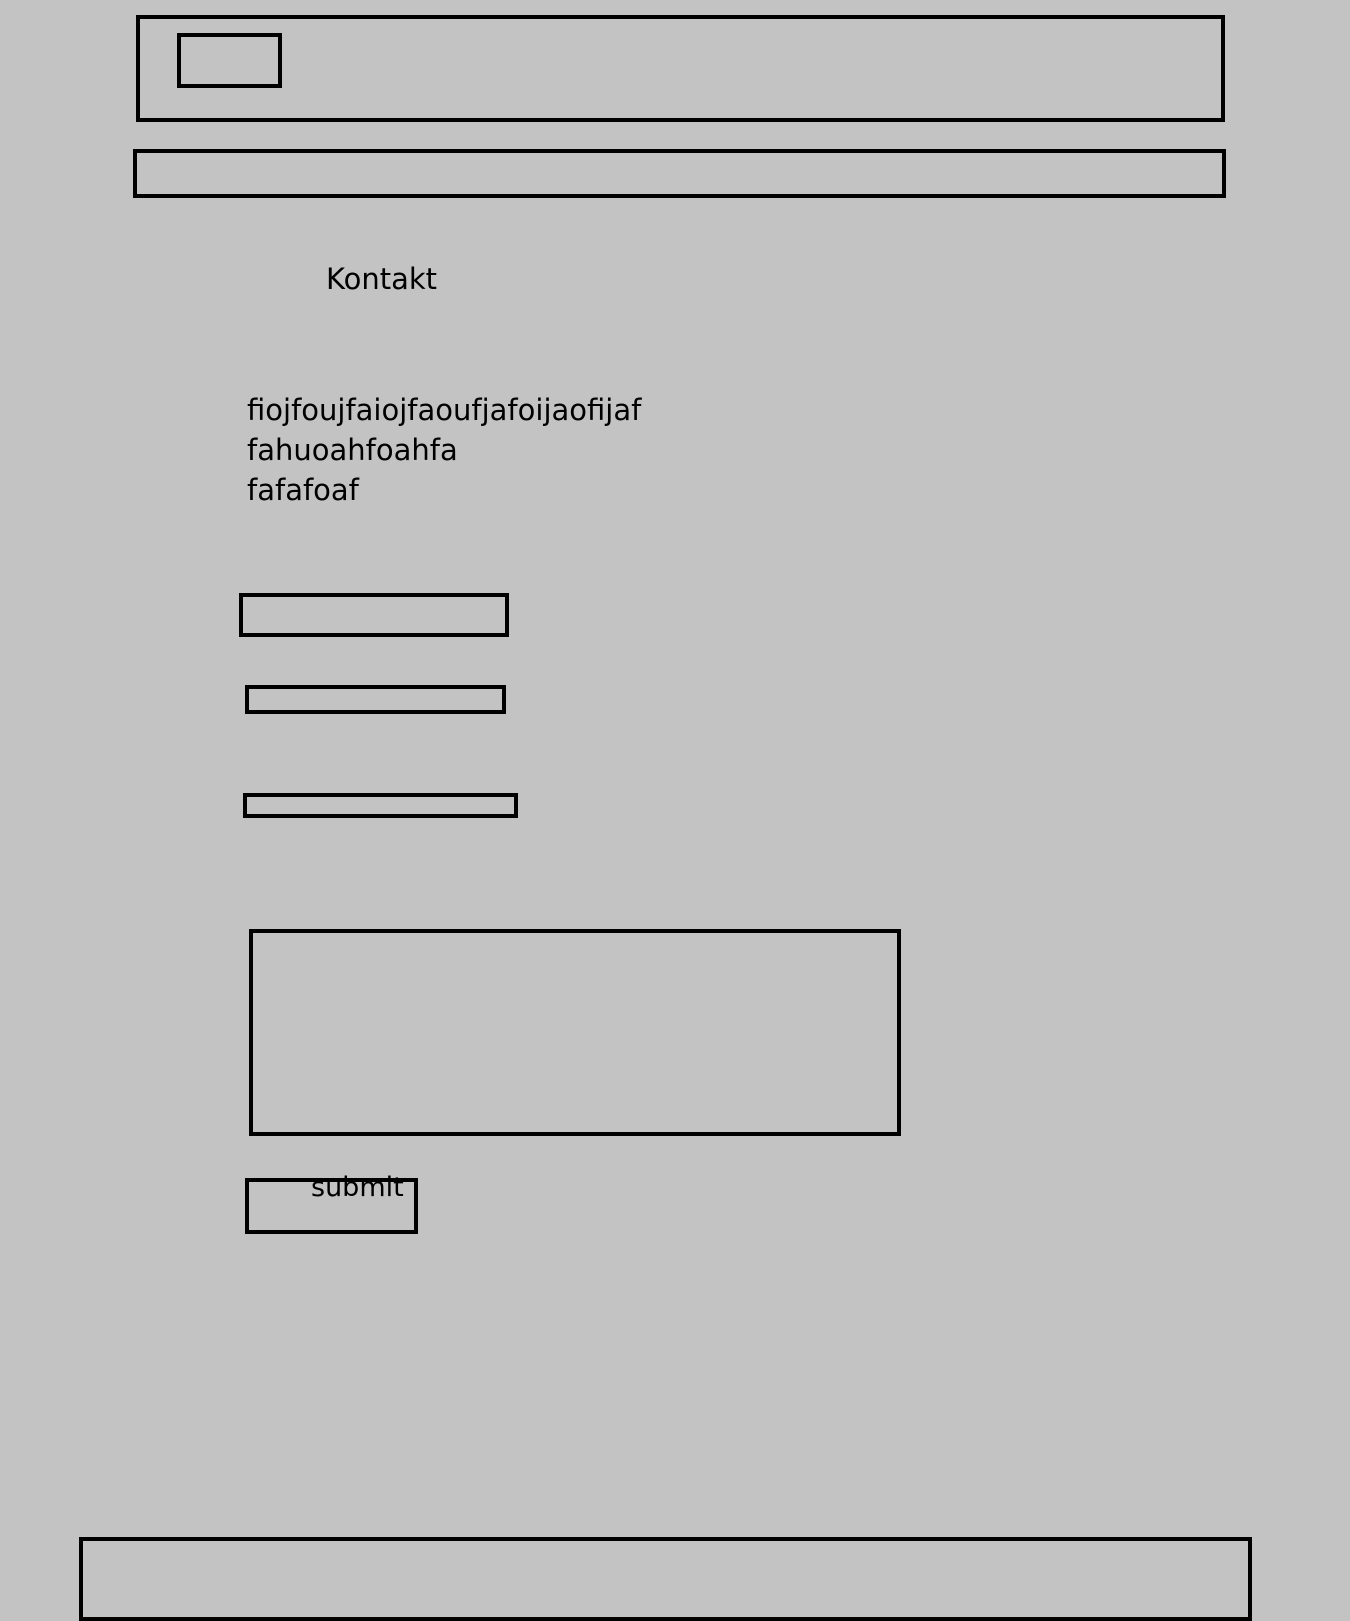 The image size is (1350, 1621). Describe the element at coordinates (380, 805) in the screenshot. I see `subject-input` at that location.